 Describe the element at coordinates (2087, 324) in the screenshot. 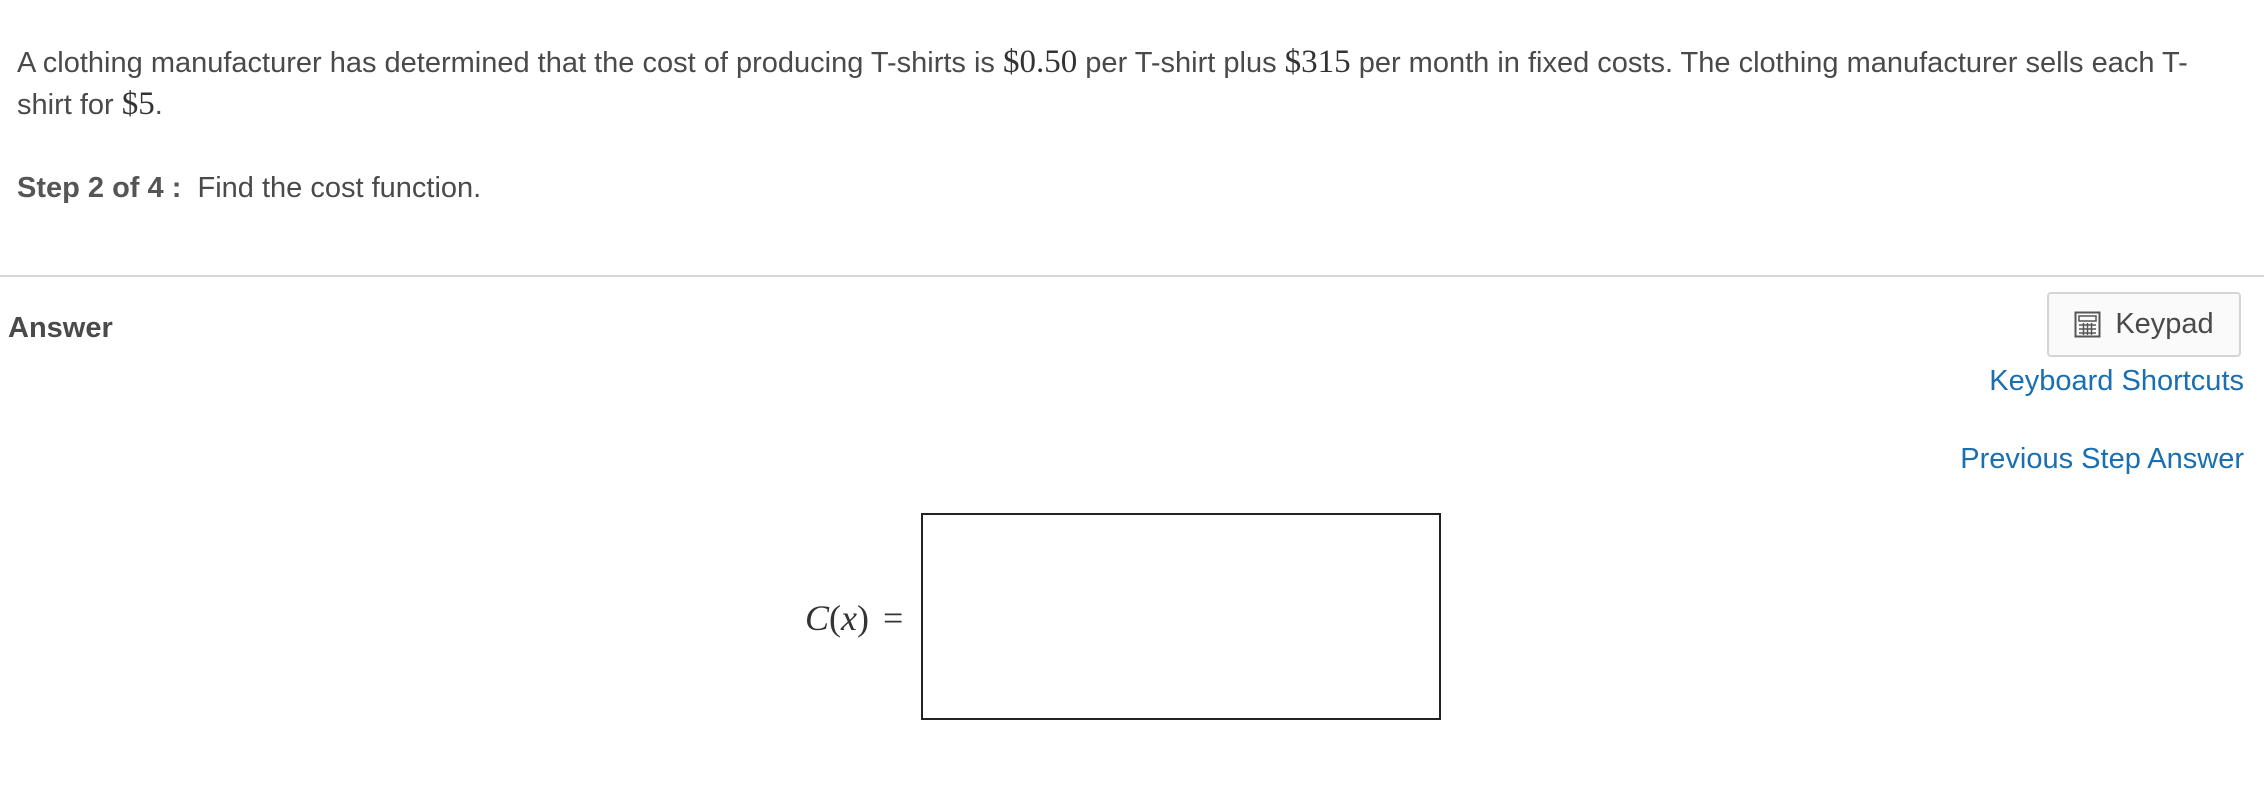

I see `calculator-icon` at that location.